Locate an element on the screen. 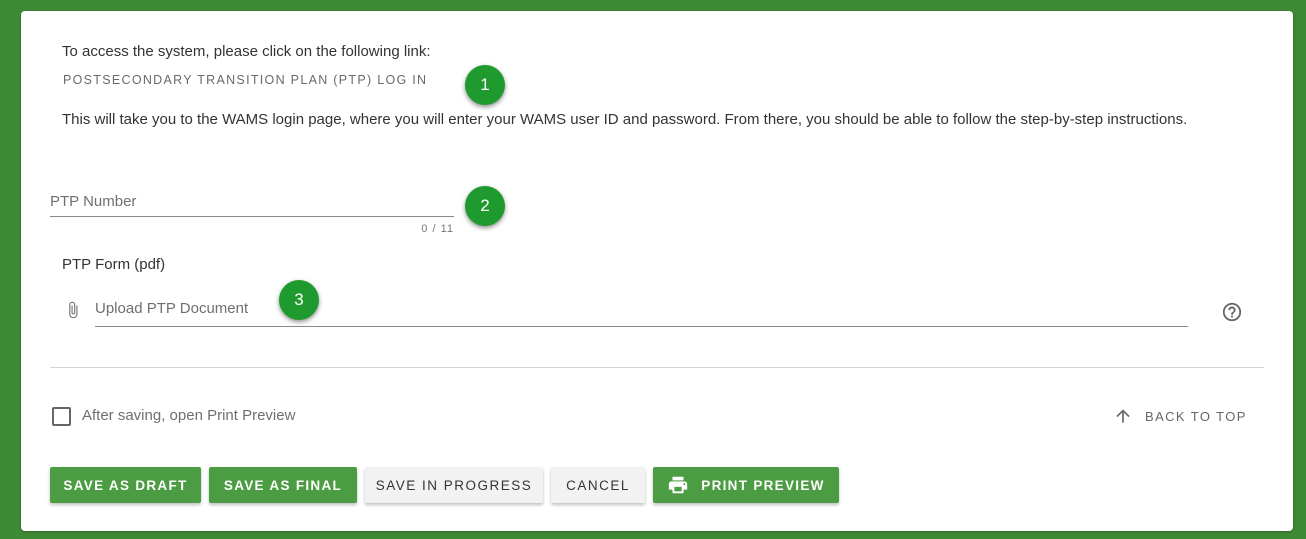 Image resolution: width=1306 pixels, height=539 pixels. character-counter: 0 / 11 is located at coordinates (437, 229).